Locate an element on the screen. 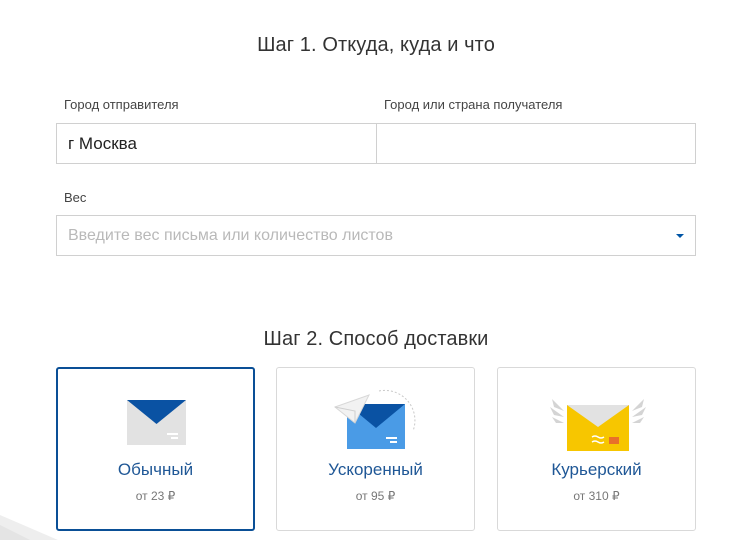 Image resolution: width=738 pixels, height=540 pixels. option-express-name: Ускоренный is located at coordinates (375, 469).